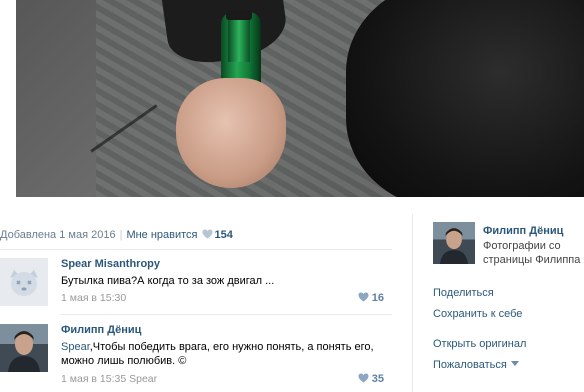  Describe the element at coordinates (523, 231) in the screenshot. I see `owner-name: Филипп Дёниц` at that location.